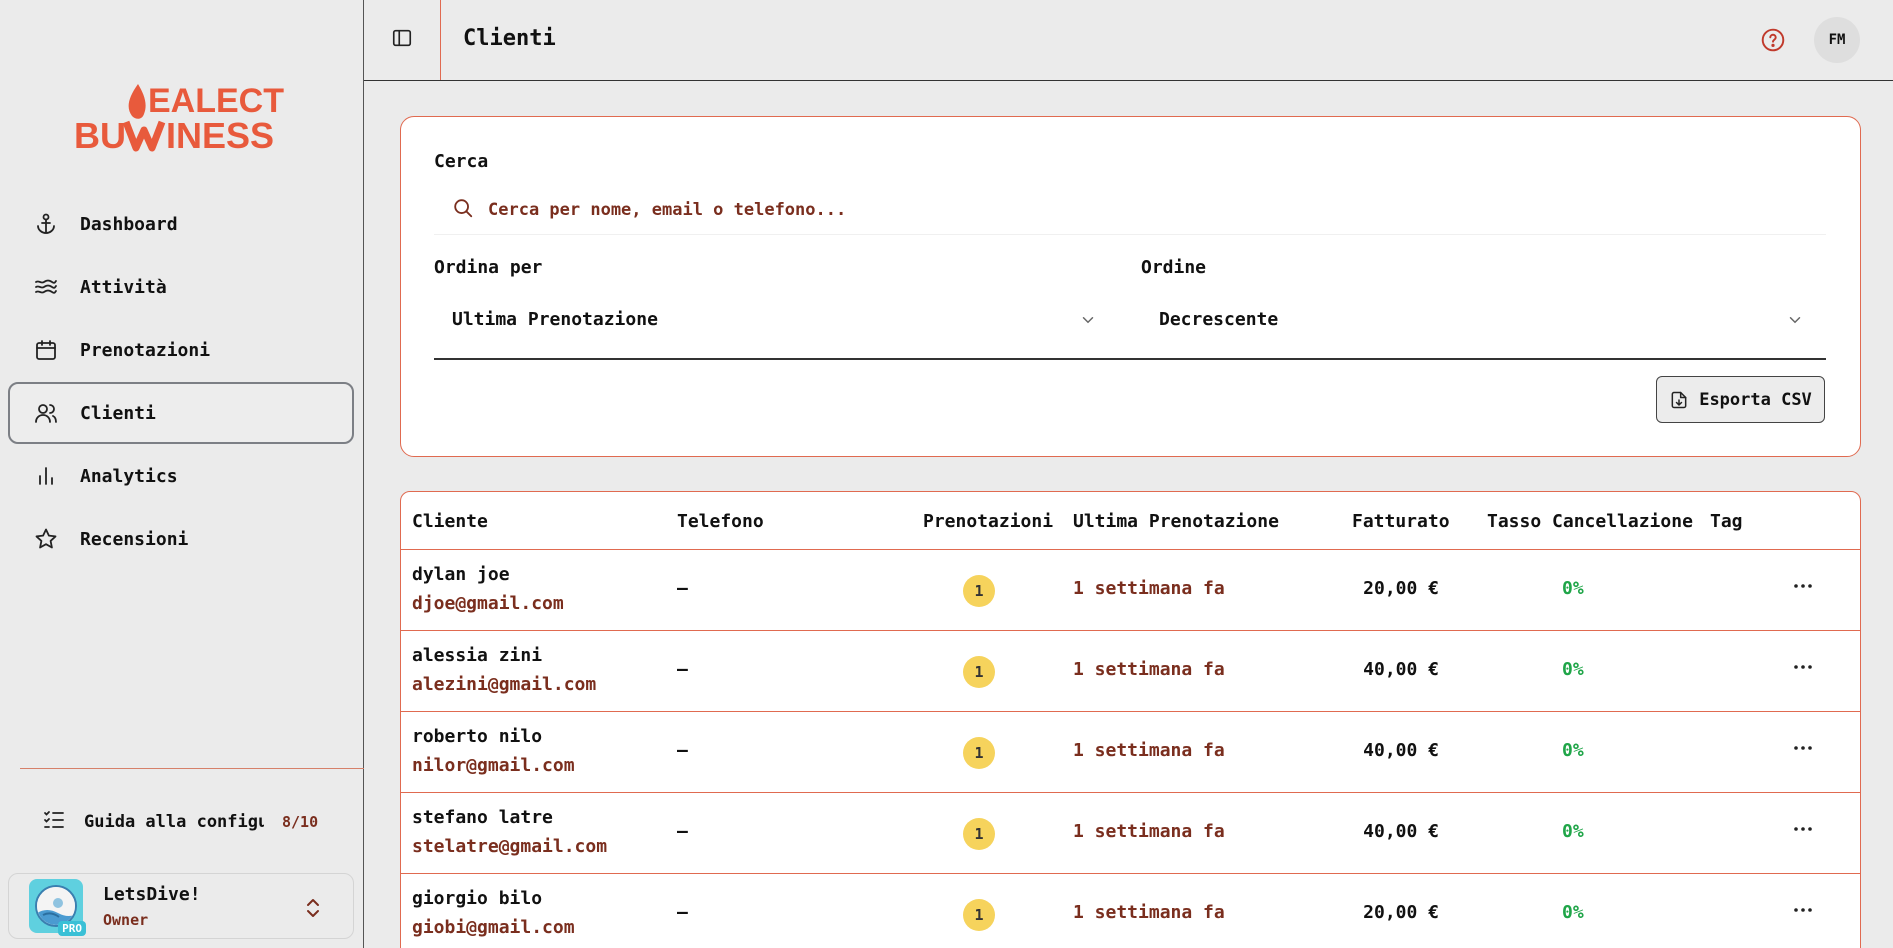 The width and height of the screenshot is (1893, 948). I want to click on sidebar-divider, so click(192, 768).